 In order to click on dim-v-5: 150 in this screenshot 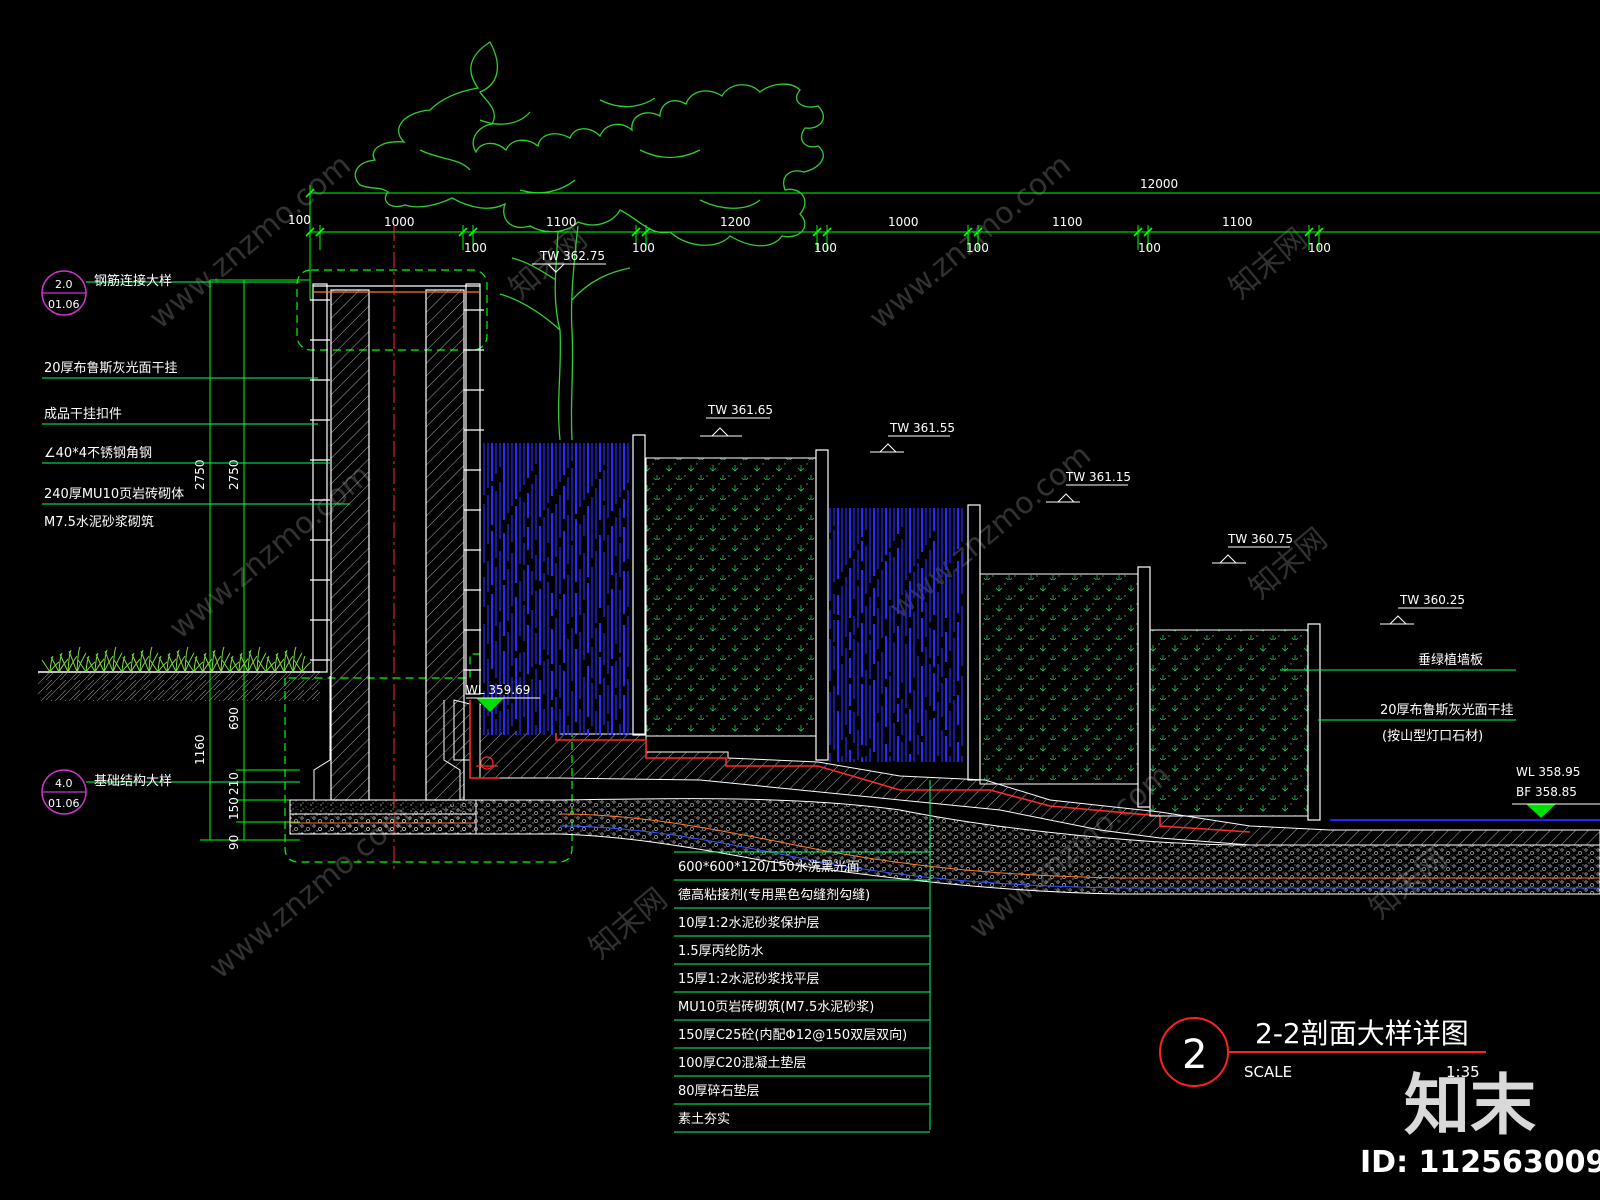, I will do `click(234, 808)`.